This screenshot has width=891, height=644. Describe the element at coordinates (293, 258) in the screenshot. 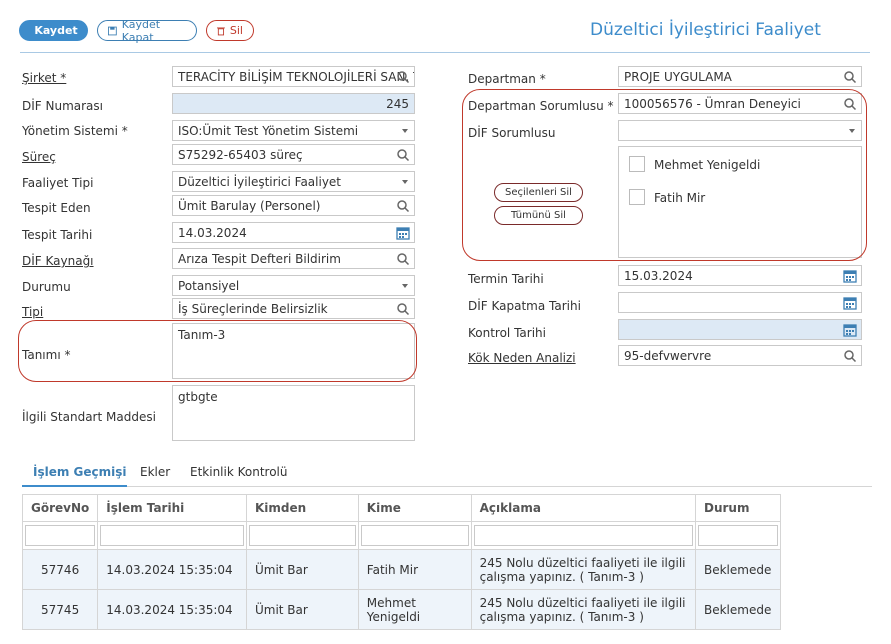

I see `dif-kaynagi-field: Arıza Tespit Defteri Bildirim` at that location.